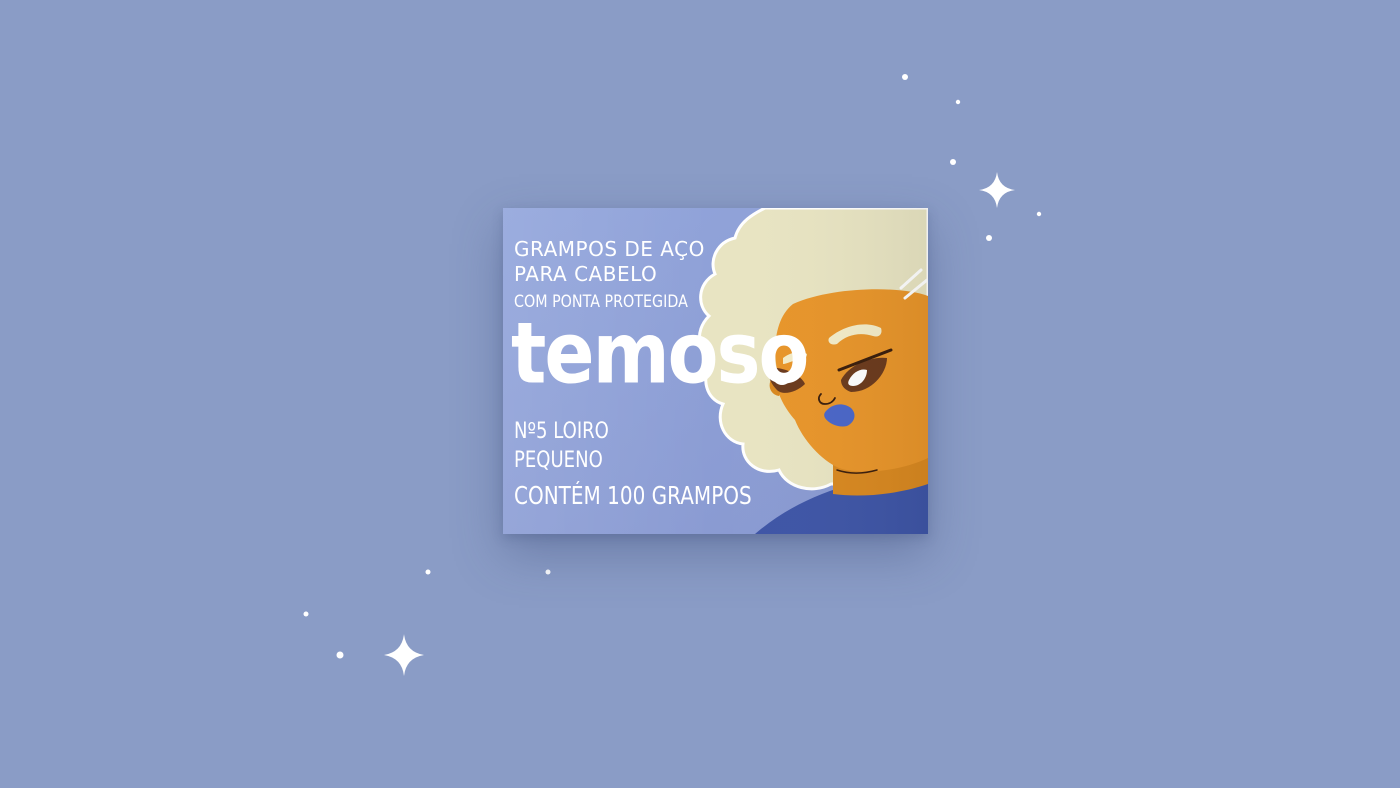 The height and width of the screenshot is (788, 1400). I want to click on brand-logo-text: temoso, so click(660, 353).